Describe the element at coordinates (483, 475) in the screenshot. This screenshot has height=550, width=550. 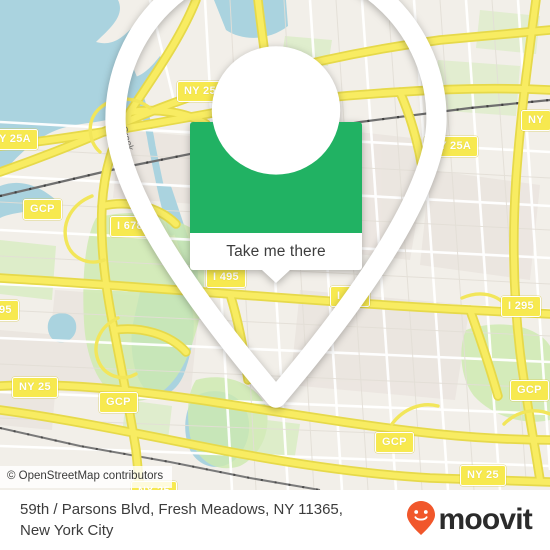
I see `highway-shield: NY 25` at that location.